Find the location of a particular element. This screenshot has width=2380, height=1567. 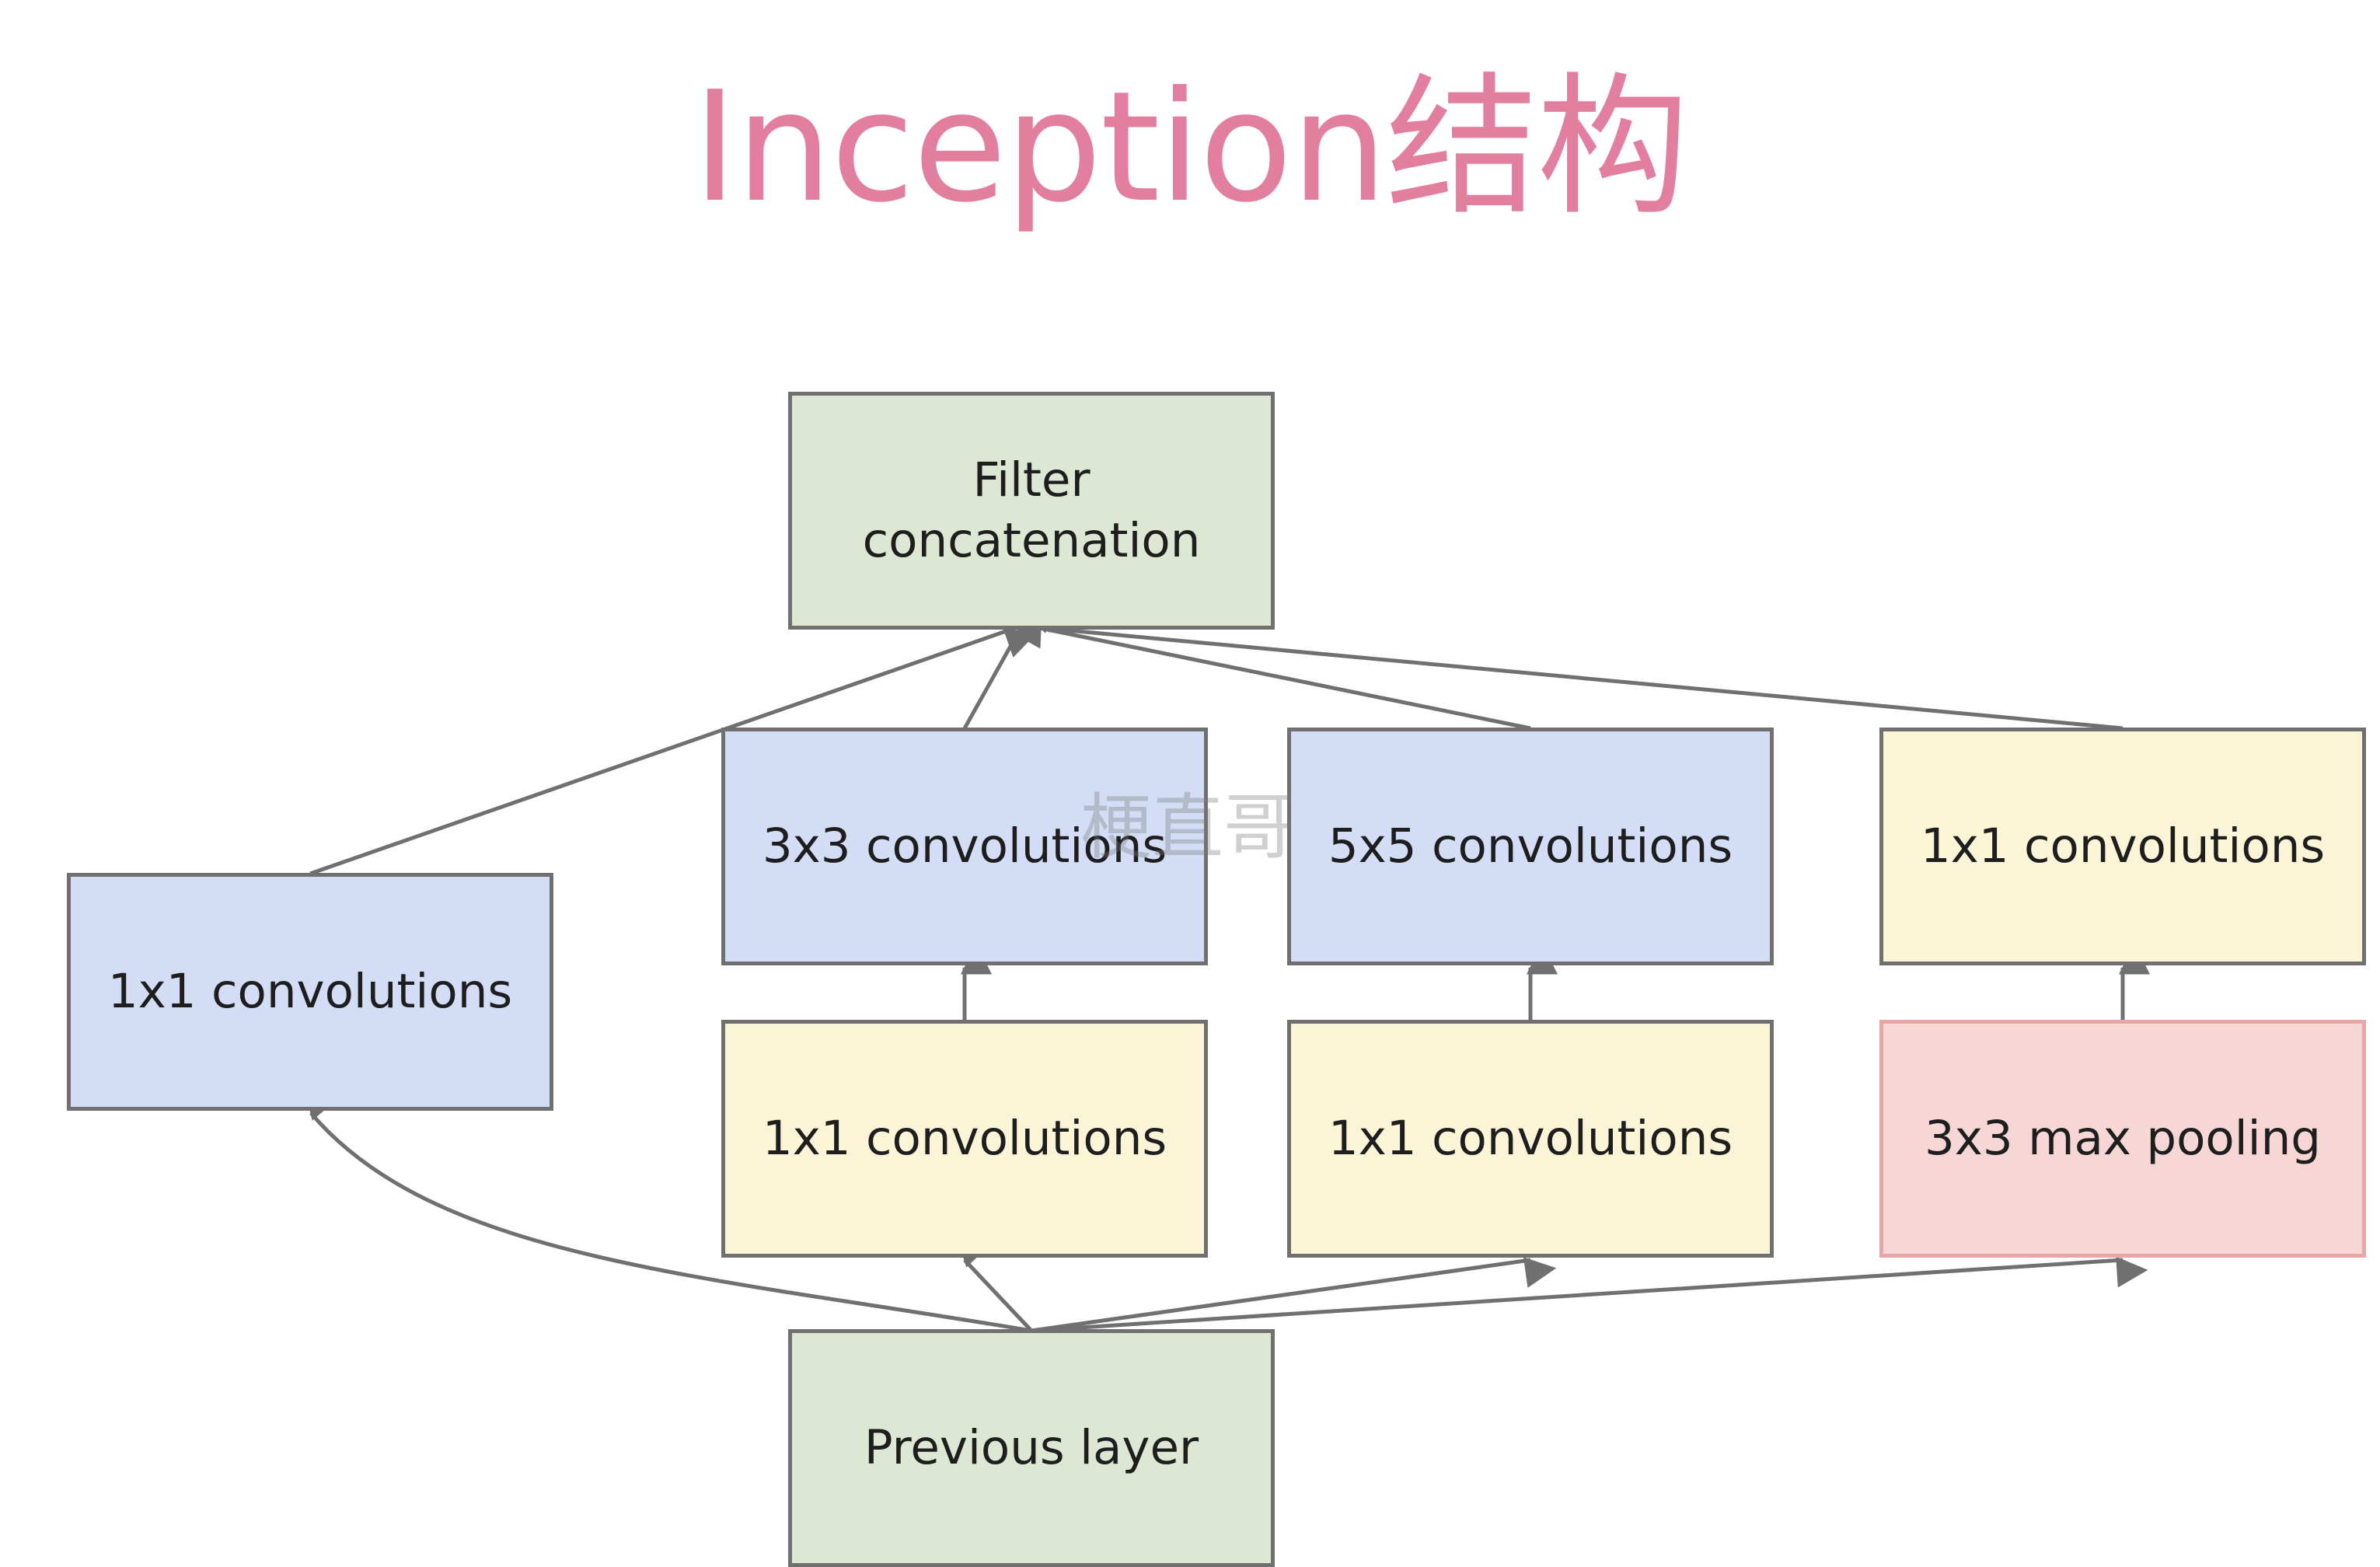

previous-layer-box: Previous layer is located at coordinates (1031, 1448).